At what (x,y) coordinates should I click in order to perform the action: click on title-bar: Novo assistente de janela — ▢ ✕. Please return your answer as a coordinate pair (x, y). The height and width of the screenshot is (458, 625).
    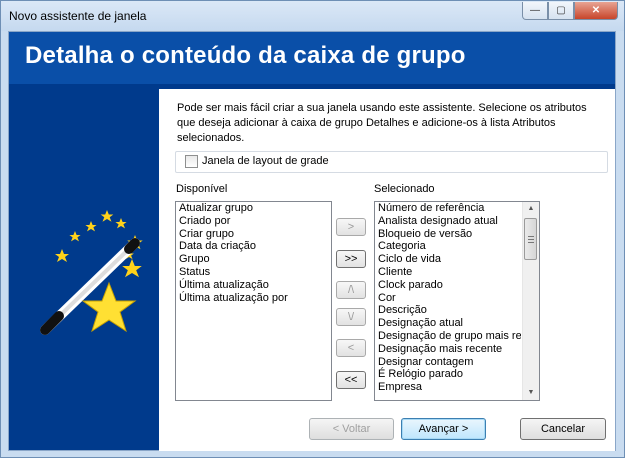
    Looking at the image, I should click on (312, 16).